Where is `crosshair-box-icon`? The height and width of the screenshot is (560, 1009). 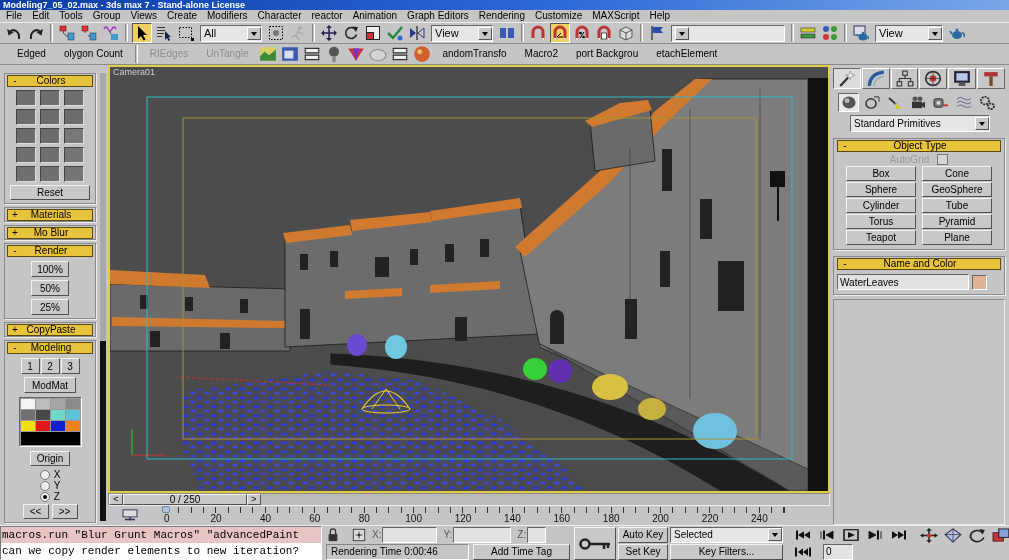 crosshair-box-icon is located at coordinates (359, 534).